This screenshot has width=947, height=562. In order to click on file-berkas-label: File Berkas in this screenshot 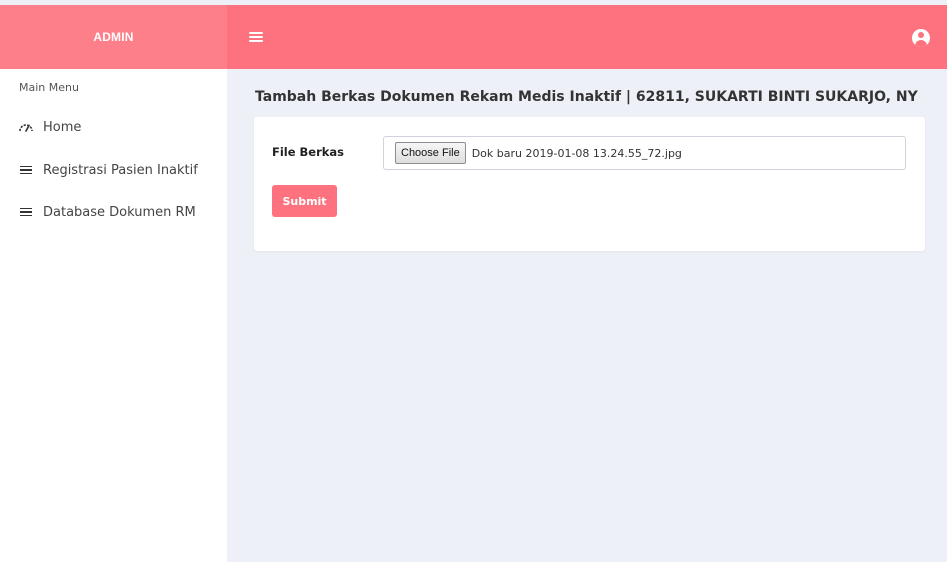, I will do `click(308, 152)`.